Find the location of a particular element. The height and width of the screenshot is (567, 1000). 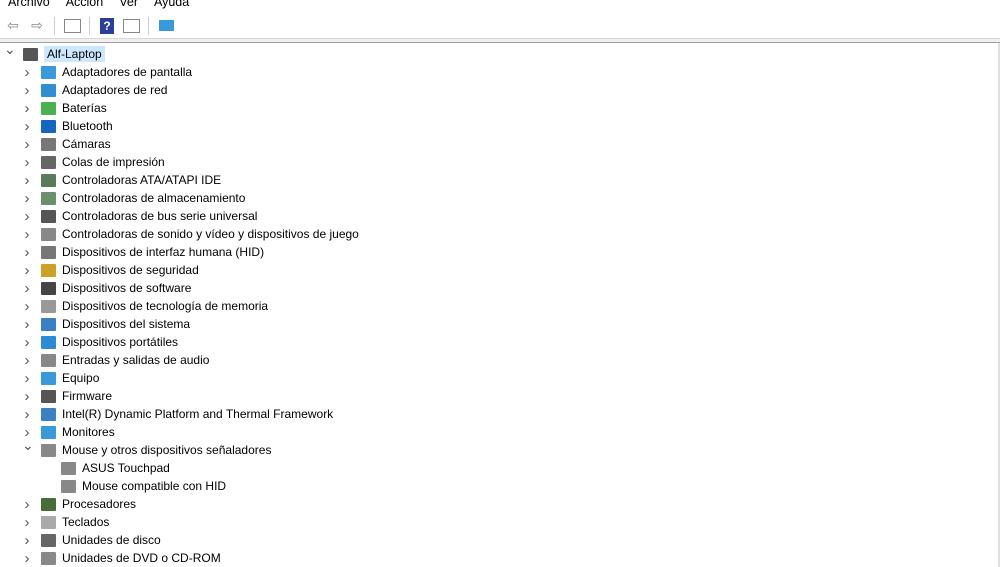

tree-item-label: Equipo is located at coordinates (81, 378).